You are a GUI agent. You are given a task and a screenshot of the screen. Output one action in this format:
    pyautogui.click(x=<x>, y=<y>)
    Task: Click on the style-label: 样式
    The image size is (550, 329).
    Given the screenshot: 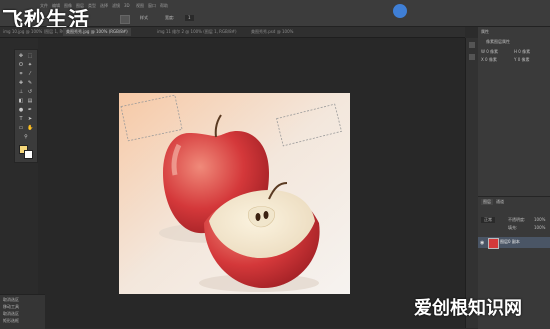 What is the action you would take?
    pyautogui.click(x=144, y=17)
    